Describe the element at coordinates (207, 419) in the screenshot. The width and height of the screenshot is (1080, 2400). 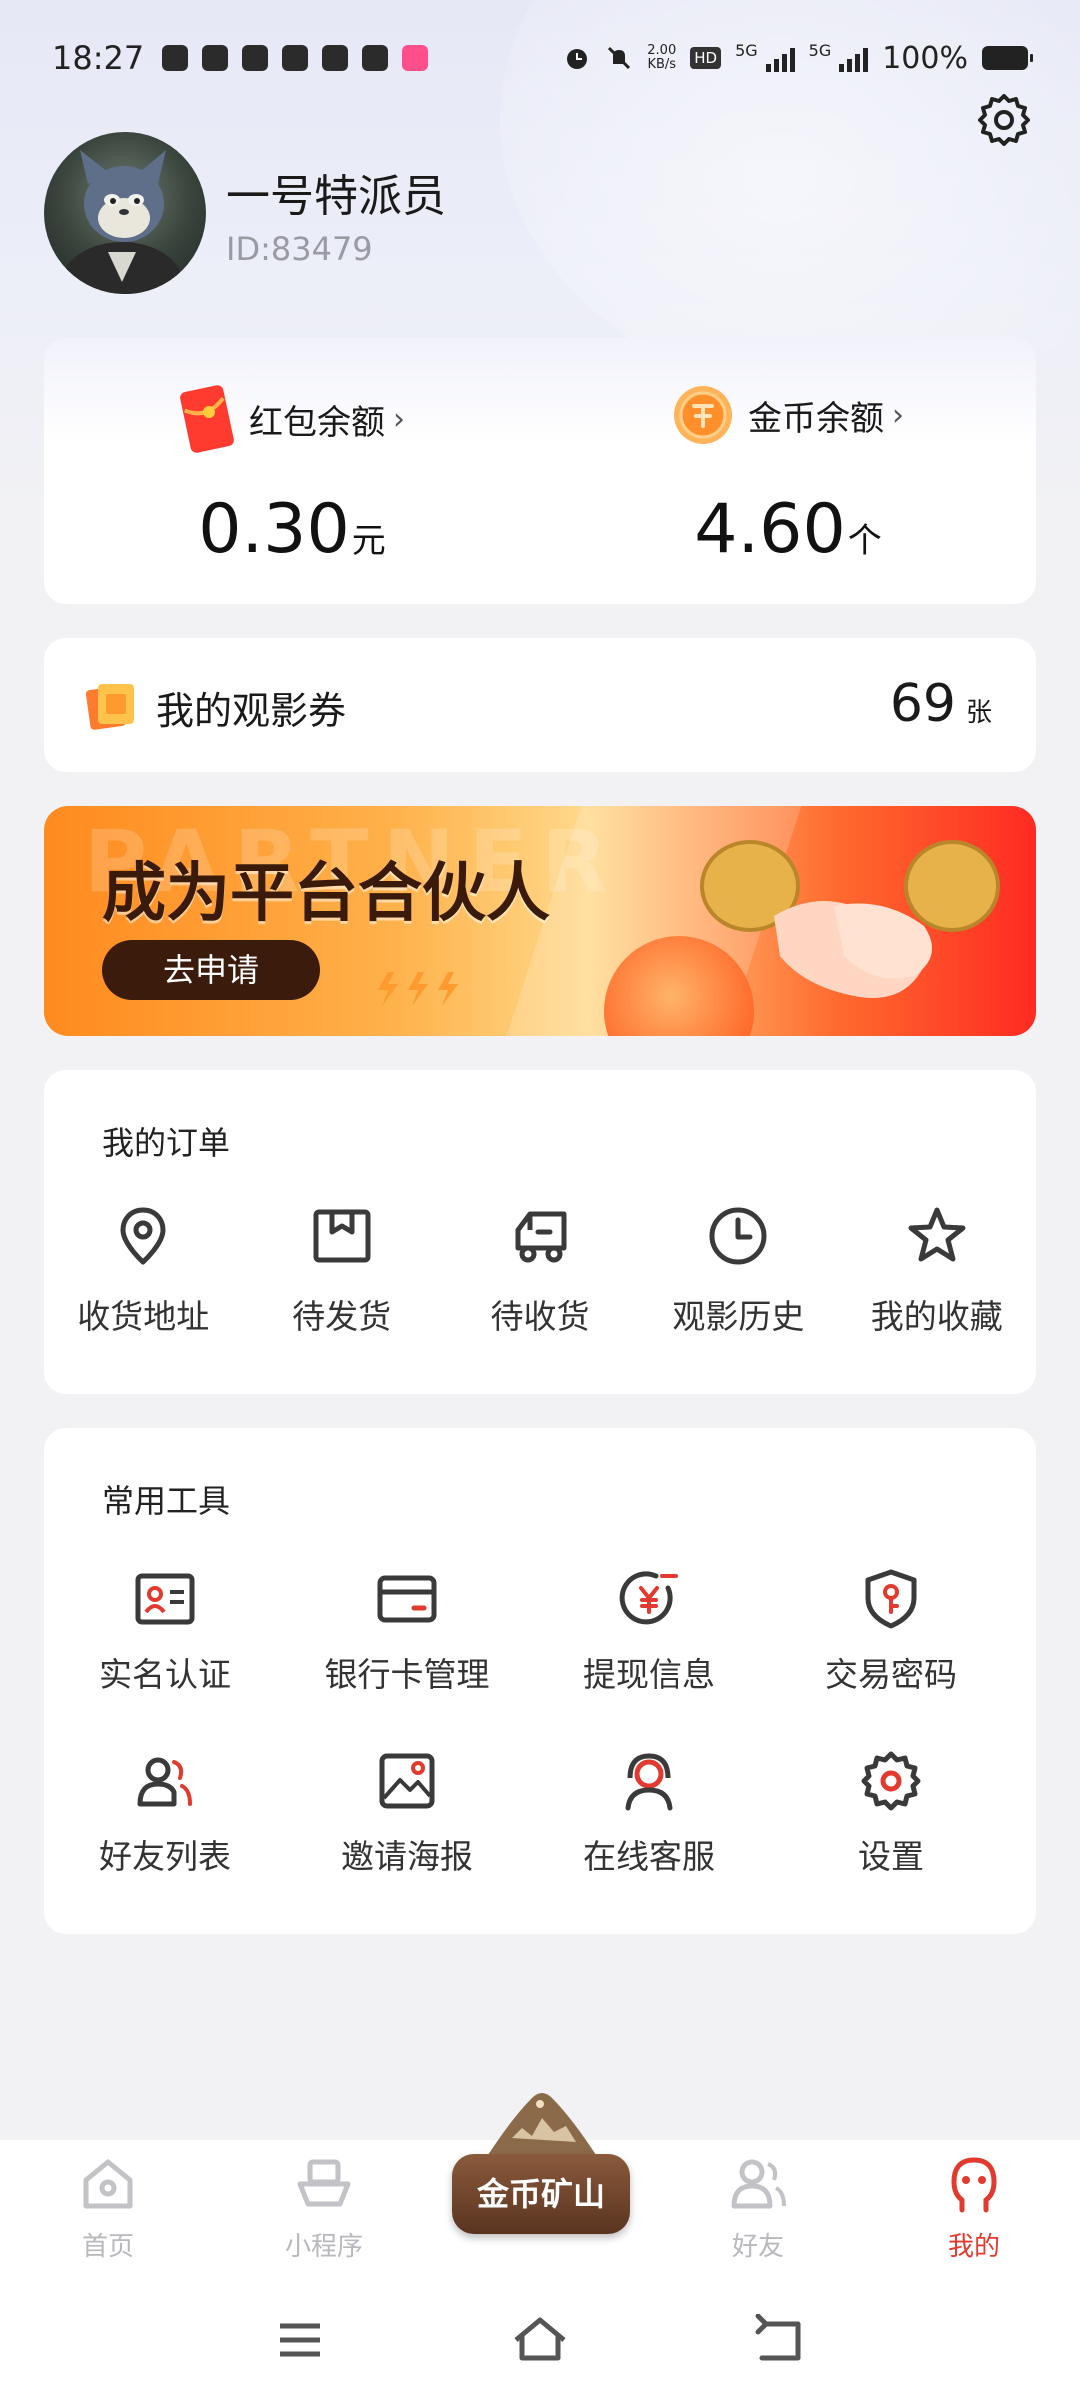
I see `red-envelope-icon` at that location.